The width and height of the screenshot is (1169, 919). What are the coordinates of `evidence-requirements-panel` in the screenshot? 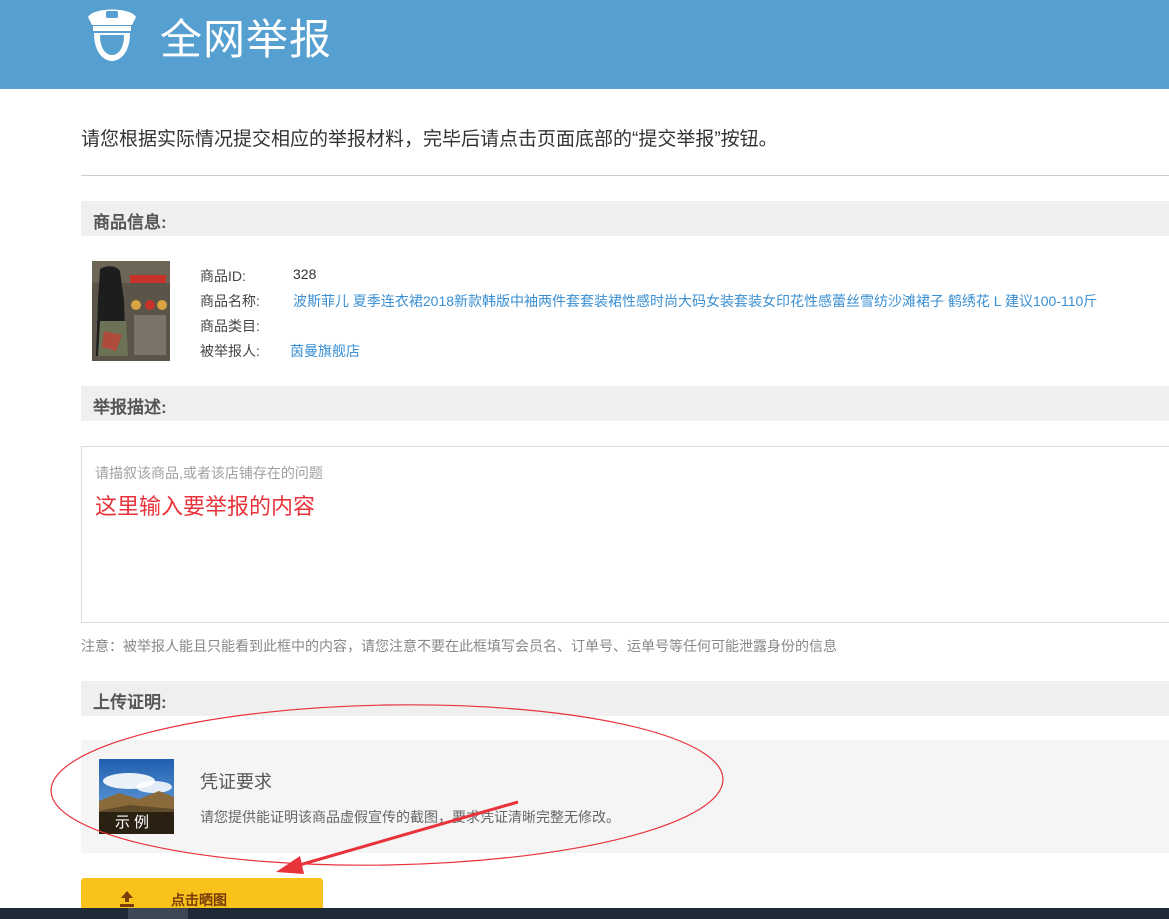 It's located at (625, 796).